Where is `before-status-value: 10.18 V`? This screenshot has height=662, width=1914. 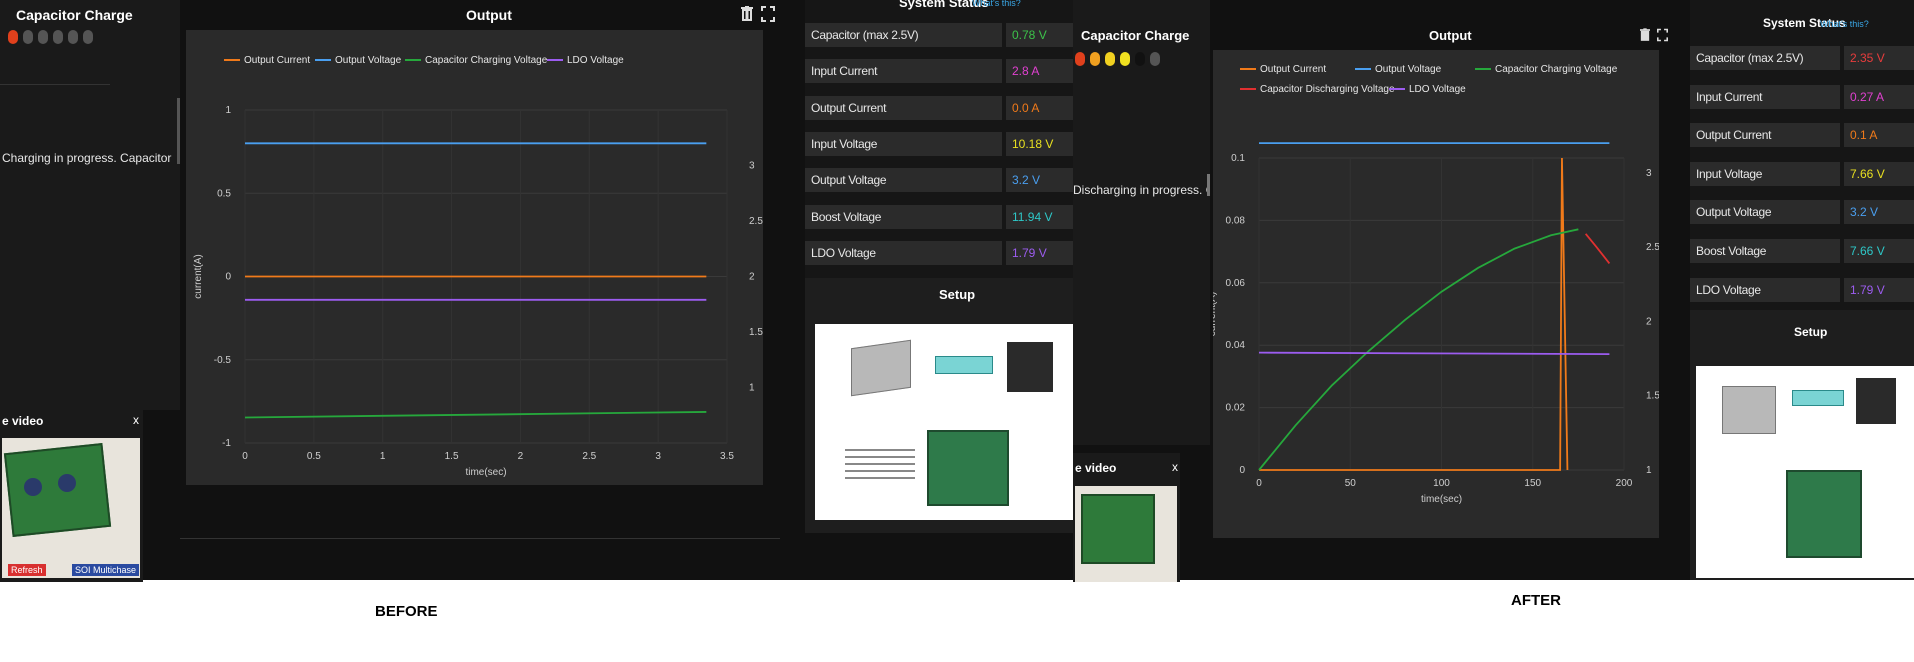 before-status-value: 10.18 V is located at coordinates (1033, 143).